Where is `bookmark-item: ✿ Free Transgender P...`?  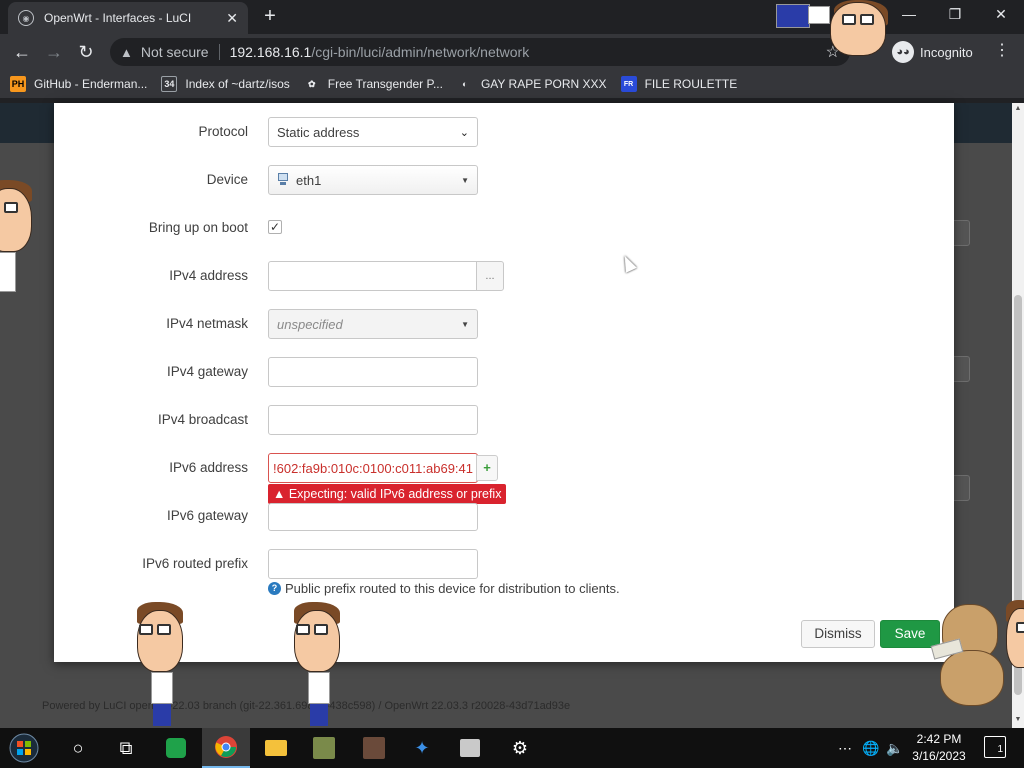
bookmark-item: ✿ Free Transgender P... is located at coordinates (373, 84).